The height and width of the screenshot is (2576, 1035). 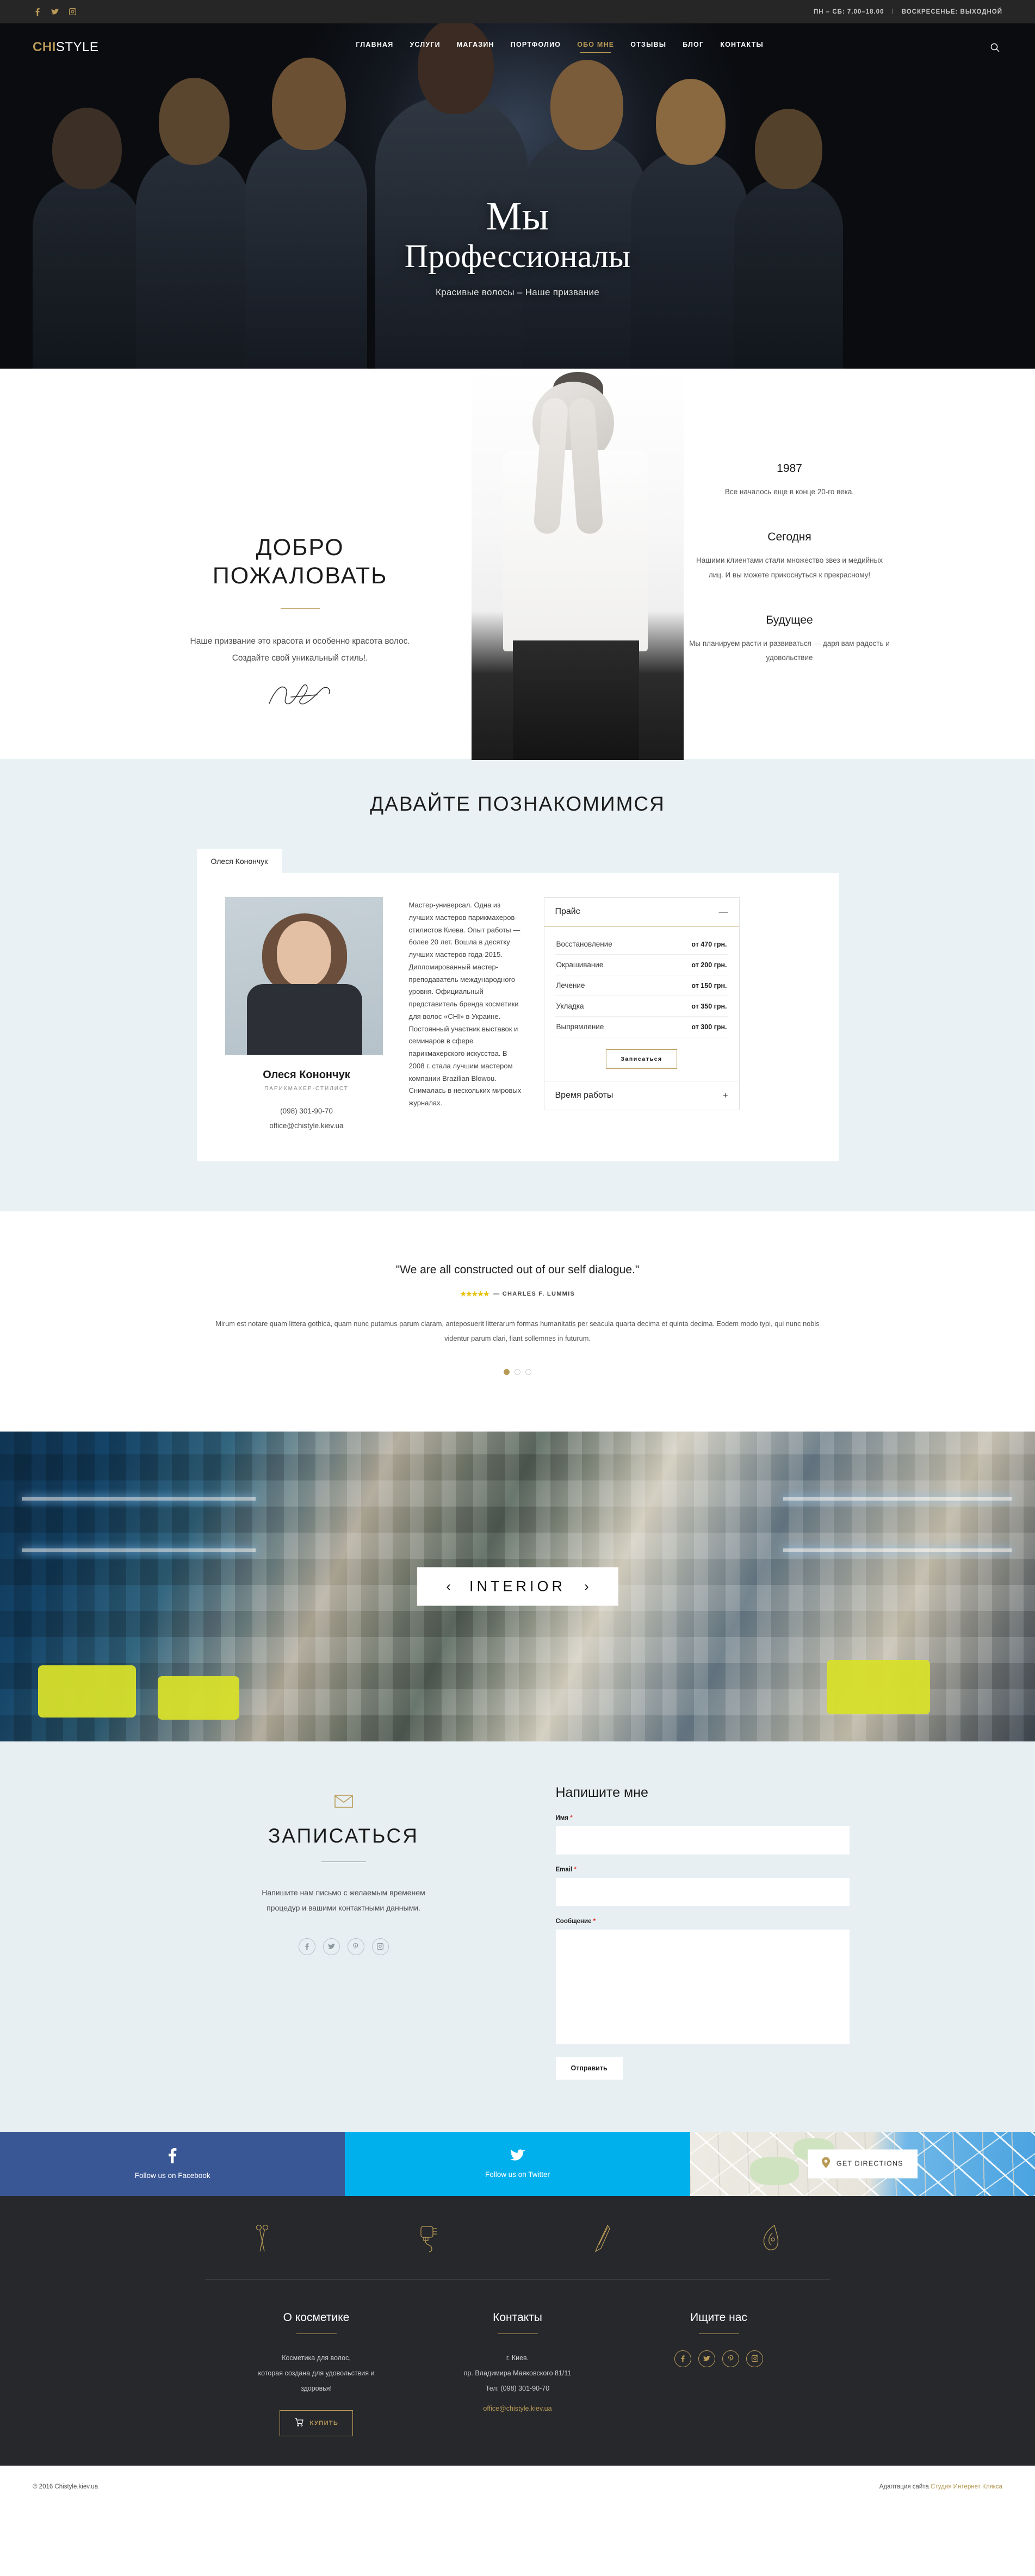 What do you see at coordinates (709, 1027) in the screenshot?
I see `price-value: от 300 грн.` at bounding box center [709, 1027].